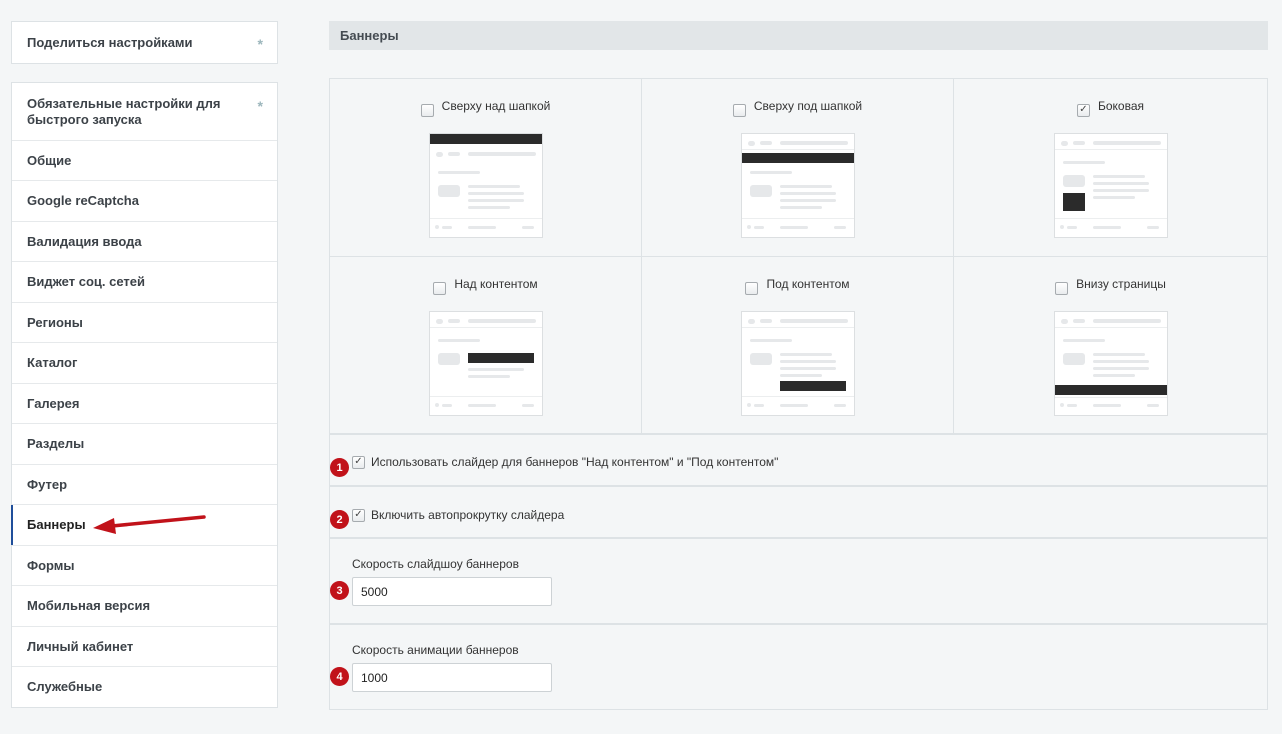 Image resolution: width=1282 pixels, height=734 pixels. Describe the element at coordinates (144, 403) in the screenshot. I see `sidebar-item: Галерея` at that location.